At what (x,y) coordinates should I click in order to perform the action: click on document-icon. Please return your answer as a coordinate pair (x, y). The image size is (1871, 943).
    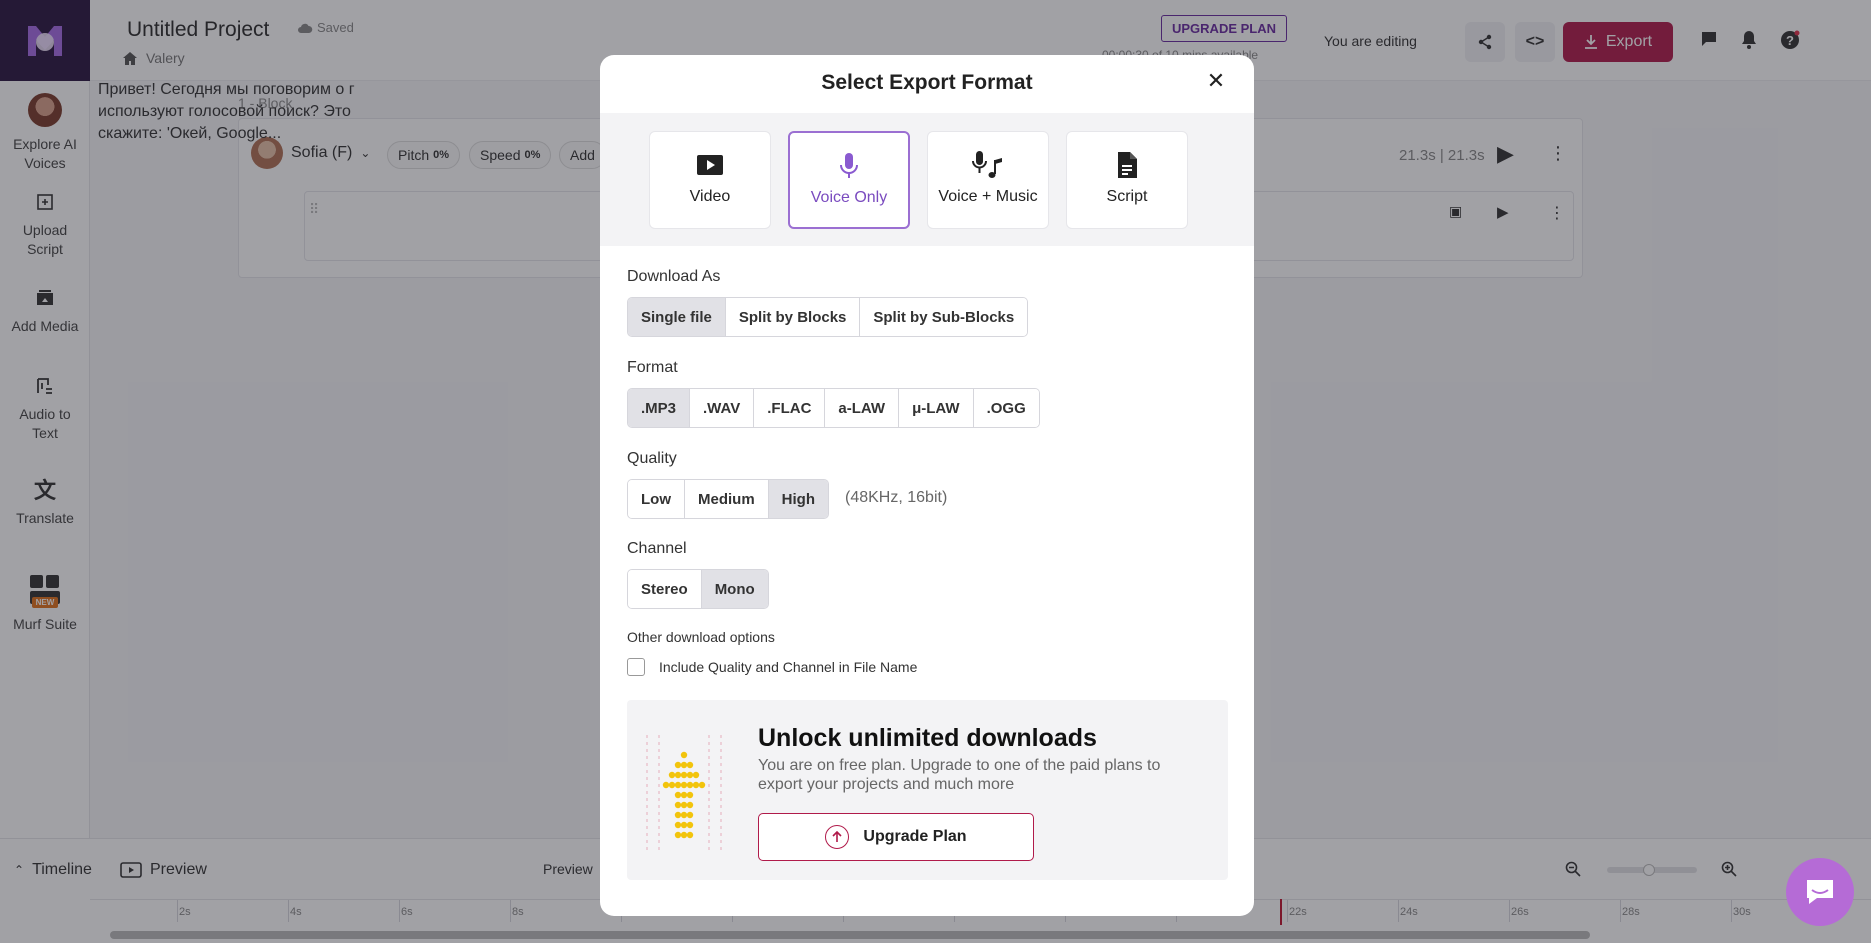
    Looking at the image, I should click on (1127, 165).